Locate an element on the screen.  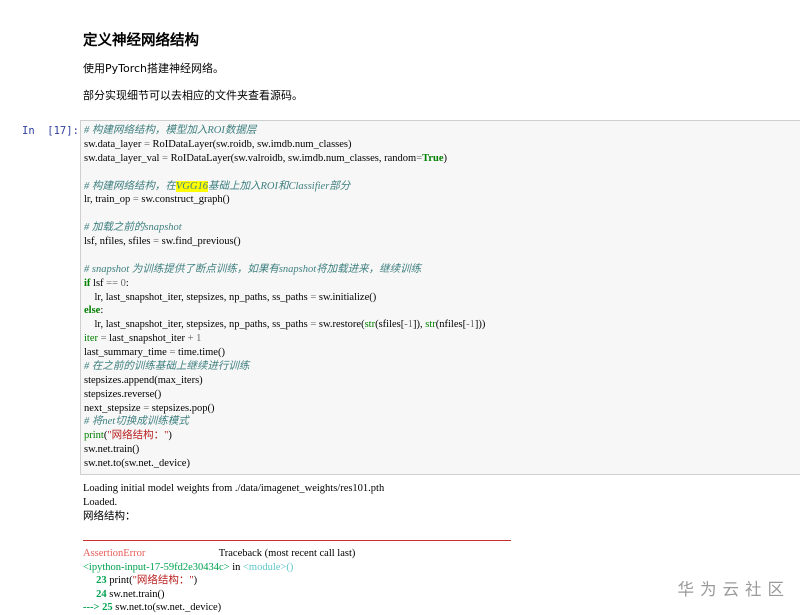
traceback-text: in is located at coordinates (236, 567).